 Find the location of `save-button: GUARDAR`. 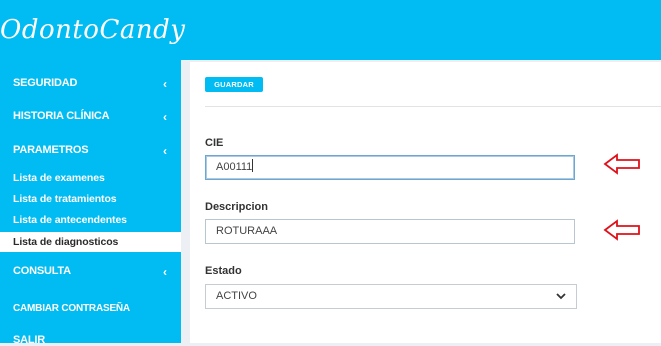

save-button: GUARDAR is located at coordinates (234, 84).